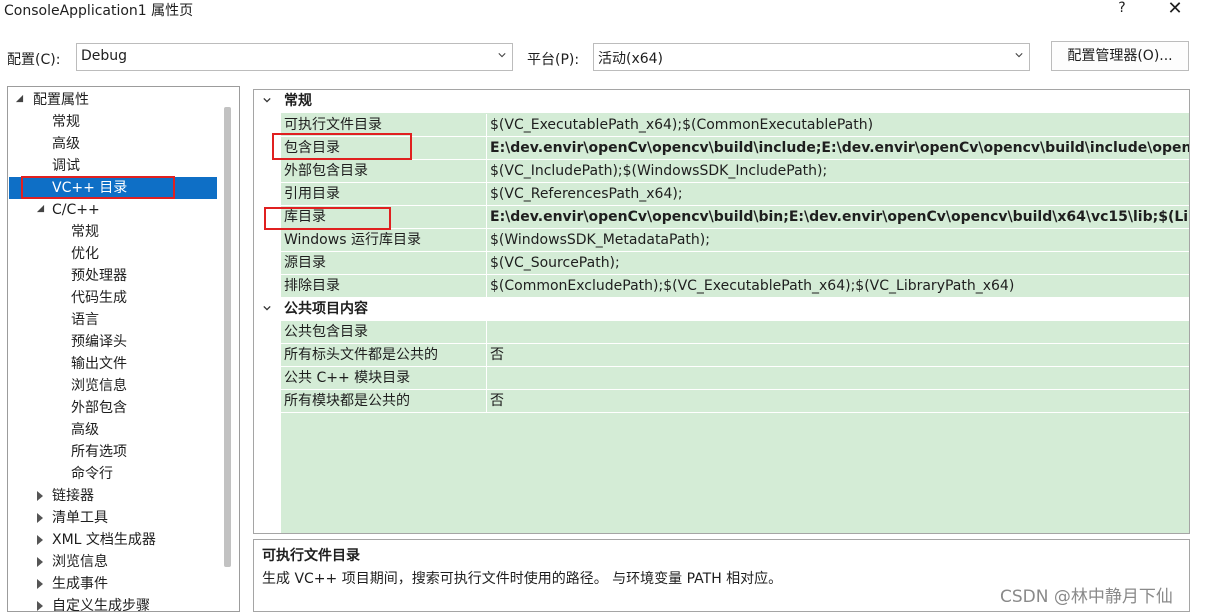  What do you see at coordinates (811, 57) in the screenshot?
I see `platform-dropdown: 活动(x64)` at bounding box center [811, 57].